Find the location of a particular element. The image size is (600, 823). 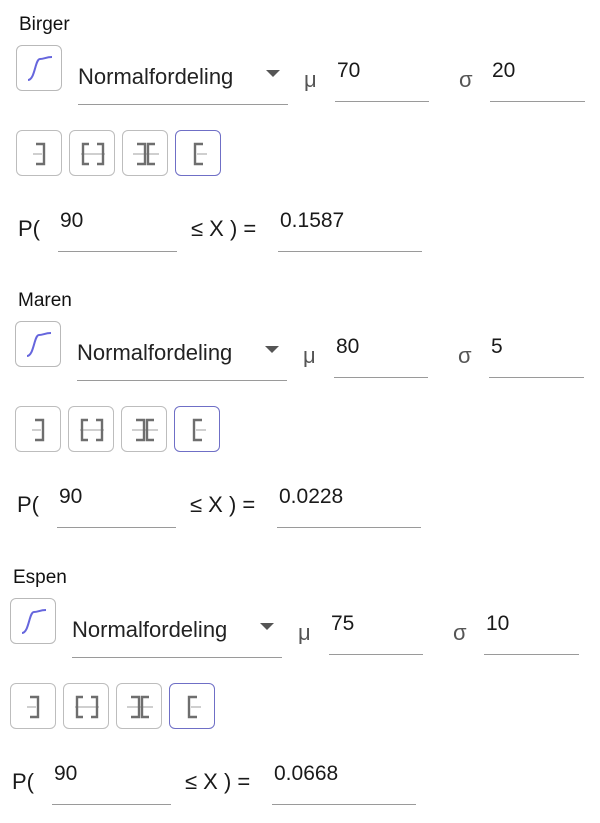

sigma-input: 5 is located at coordinates (536, 354).